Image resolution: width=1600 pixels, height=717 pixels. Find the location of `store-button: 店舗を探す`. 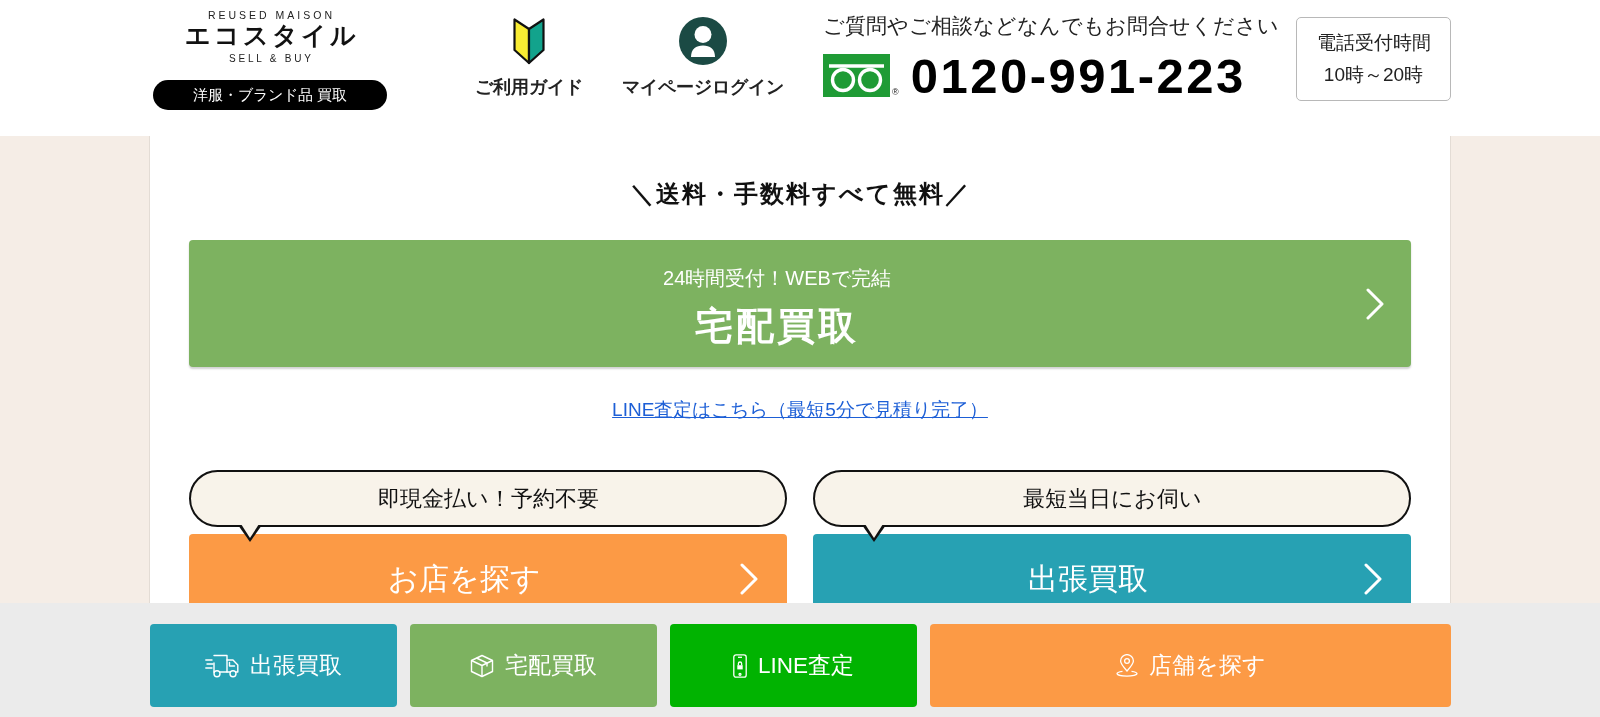

store-button: 店舗を探す is located at coordinates (1190, 665).